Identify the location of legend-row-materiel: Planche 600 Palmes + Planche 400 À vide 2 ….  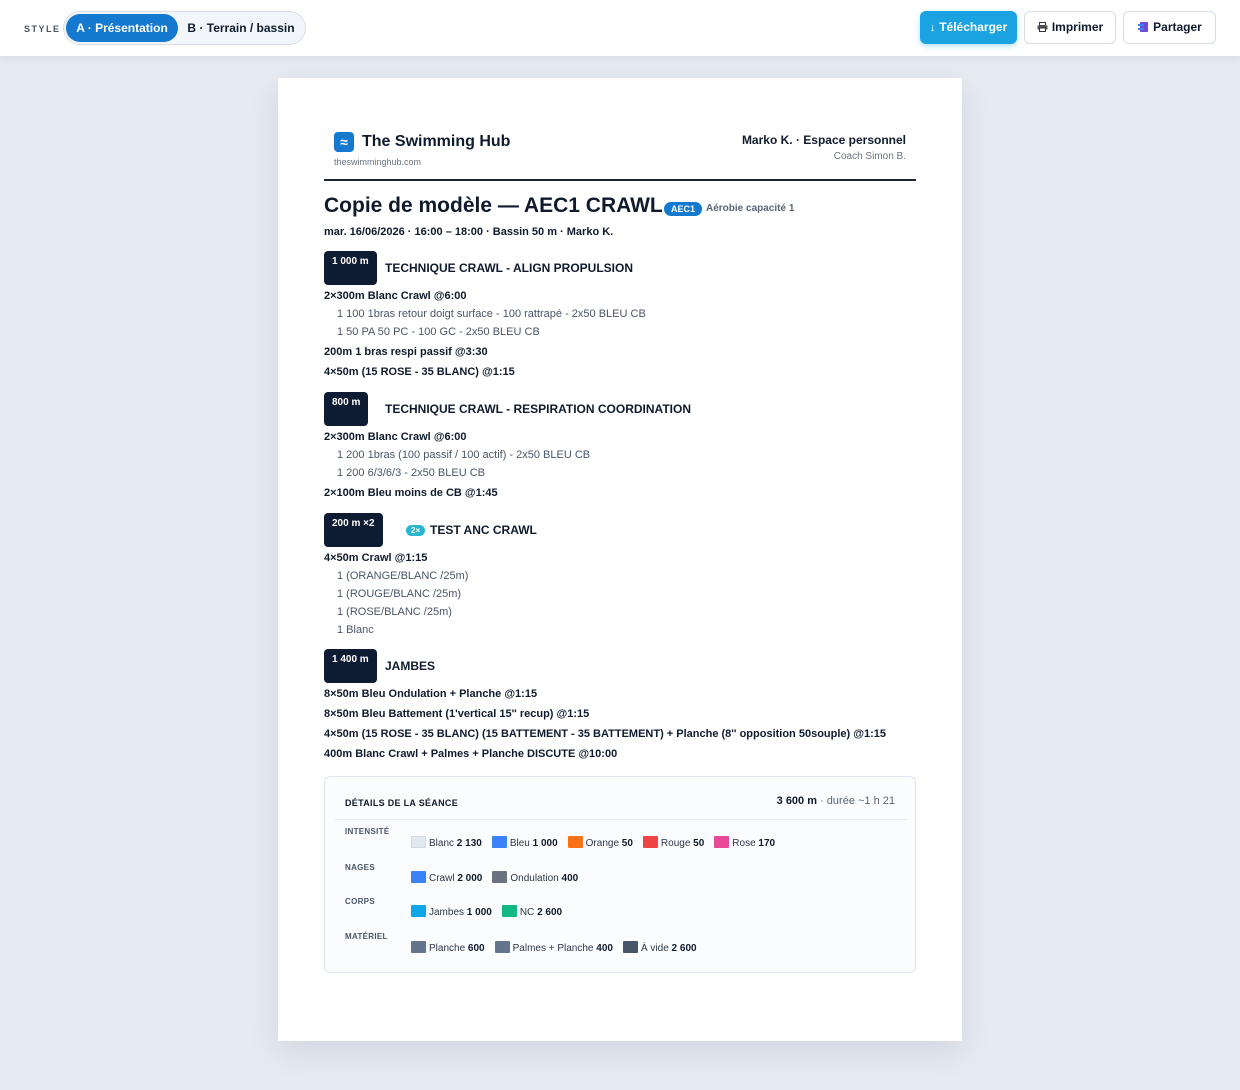
(559, 948).